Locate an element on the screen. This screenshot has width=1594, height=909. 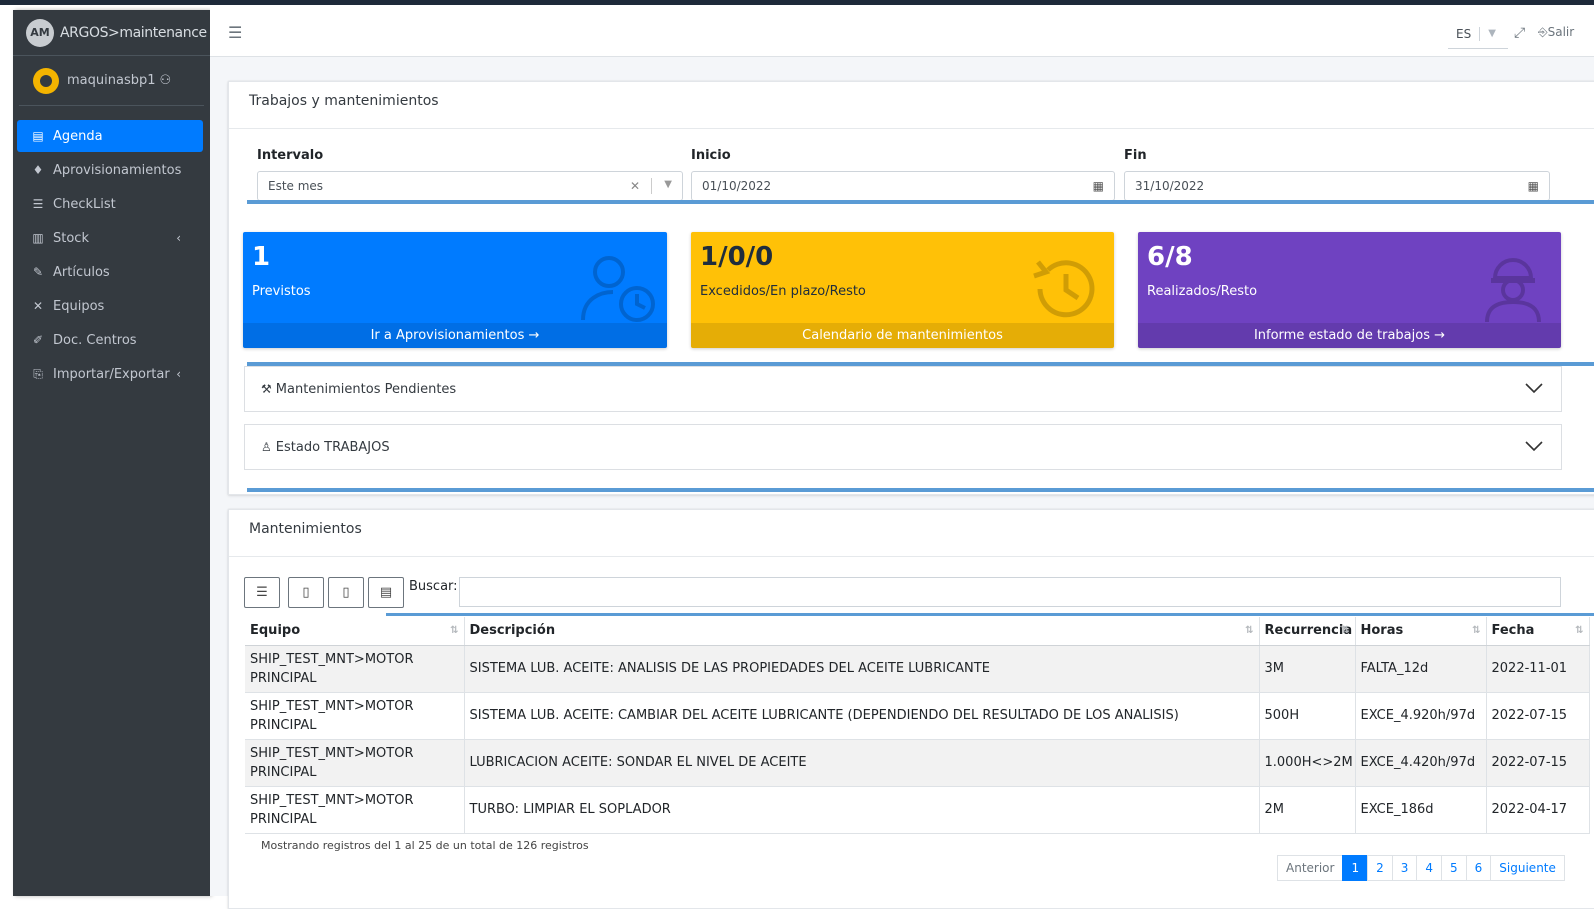
pagination: Anterior 1 2 3 4 5 6 Siguiente is located at coordinates (1421, 868).